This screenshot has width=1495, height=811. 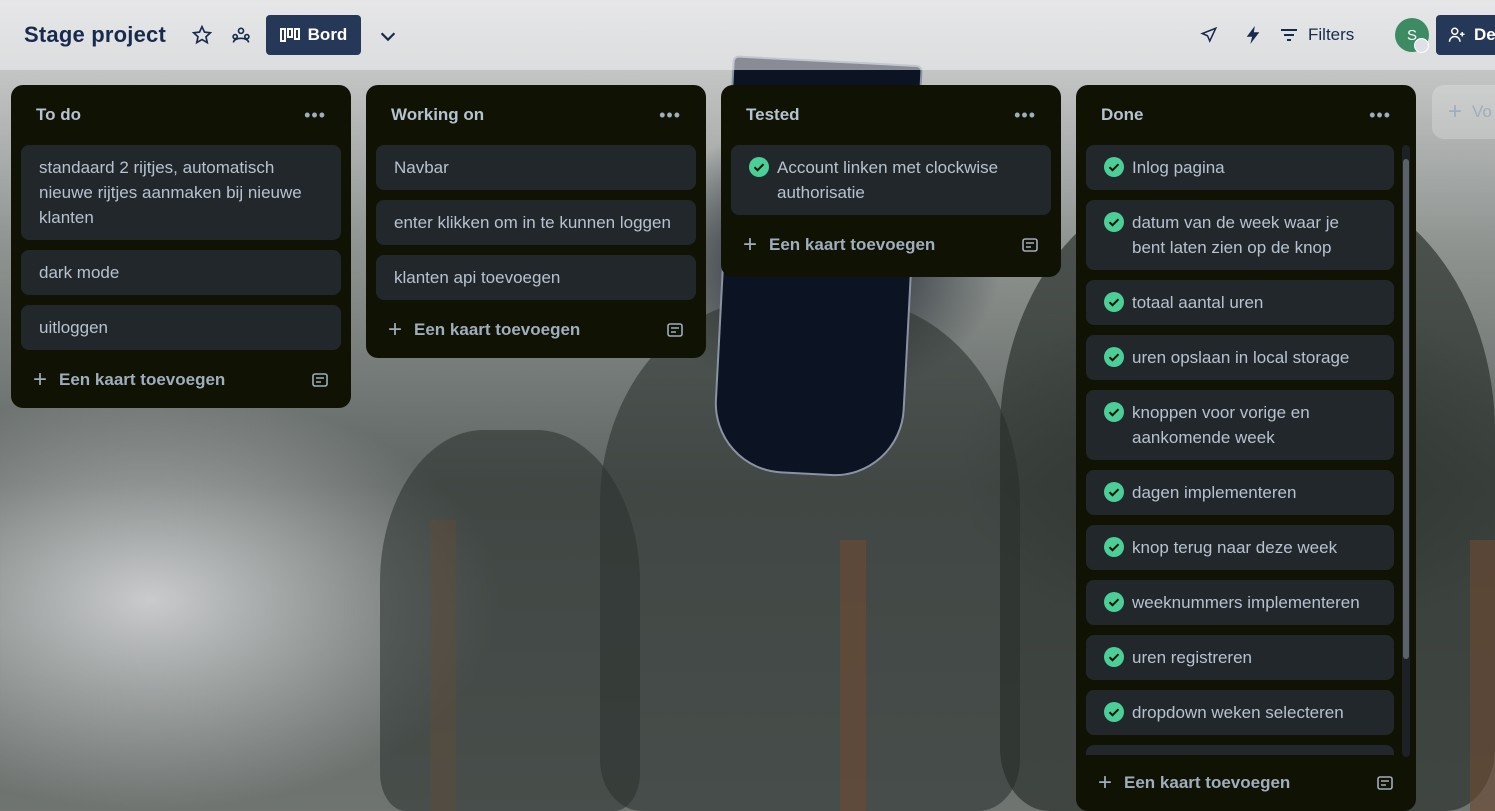 I want to click on card-title: uren registreren, so click(x=1192, y=657).